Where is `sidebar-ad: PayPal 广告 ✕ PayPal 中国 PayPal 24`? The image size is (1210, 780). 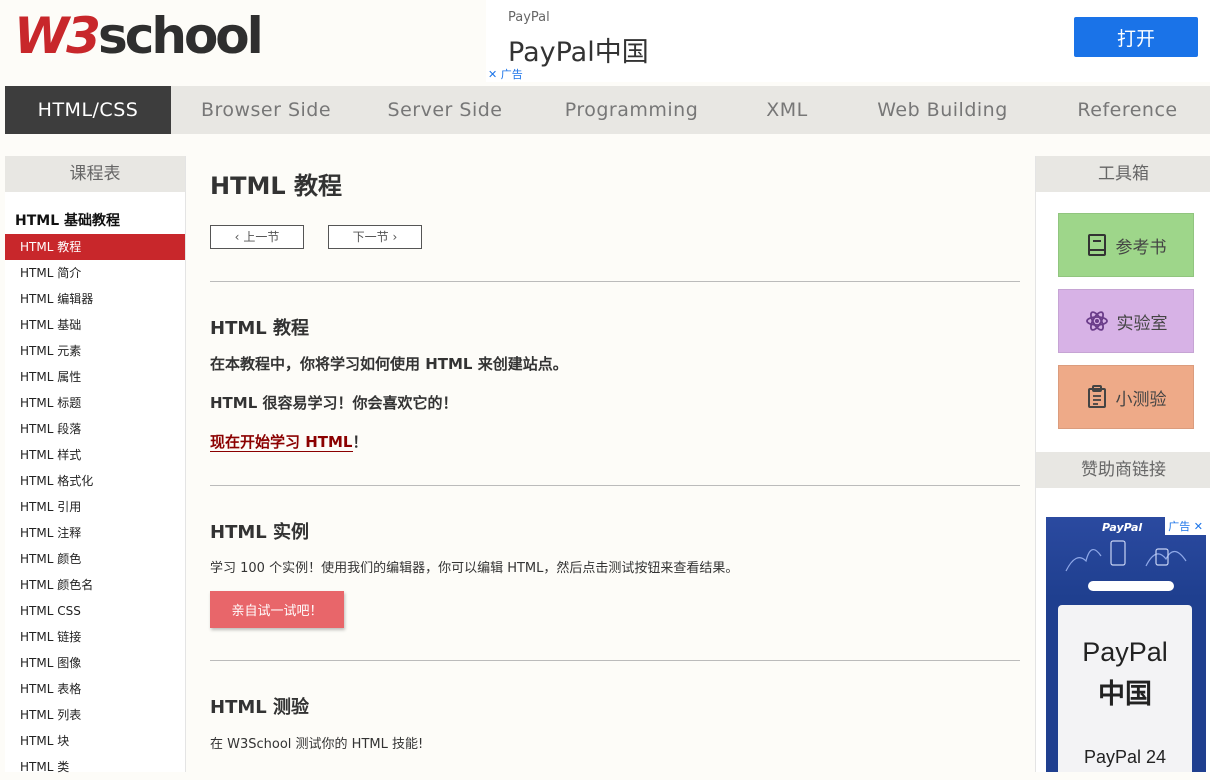
sidebar-ad: PayPal 广告 ✕ PayPal 中国 PayPal 24 is located at coordinates (1126, 644).